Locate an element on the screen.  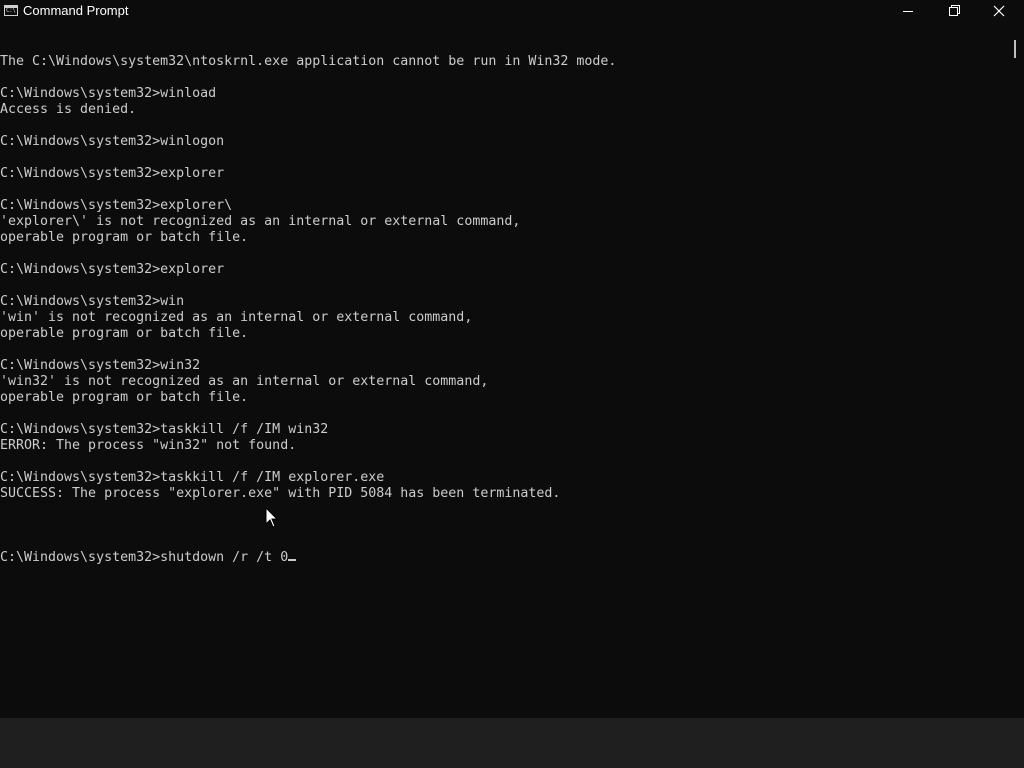
mouse-pointer-icon is located at coordinates (272, 517).